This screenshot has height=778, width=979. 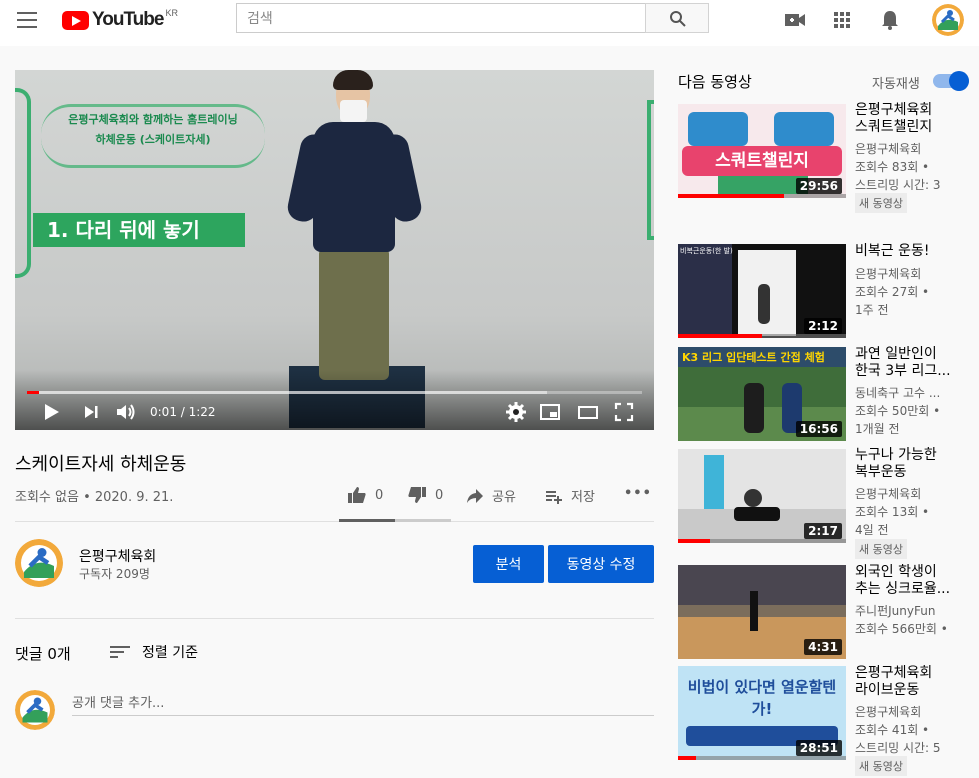 What do you see at coordinates (588, 412) in the screenshot?
I see `theater-mode-icon` at bounding box center [588, 412].